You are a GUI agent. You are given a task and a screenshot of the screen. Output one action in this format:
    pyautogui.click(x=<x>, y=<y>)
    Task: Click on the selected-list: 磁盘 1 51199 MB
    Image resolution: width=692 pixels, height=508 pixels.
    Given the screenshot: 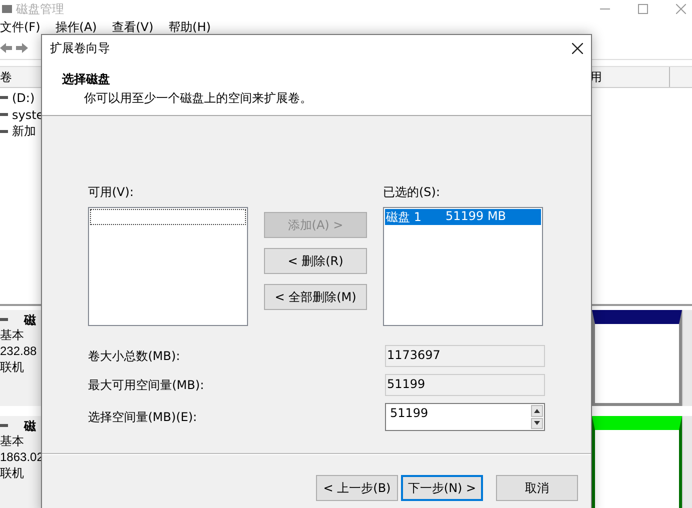 What is the action you would take?
    pyautogui.click(x=463, y=266)
    